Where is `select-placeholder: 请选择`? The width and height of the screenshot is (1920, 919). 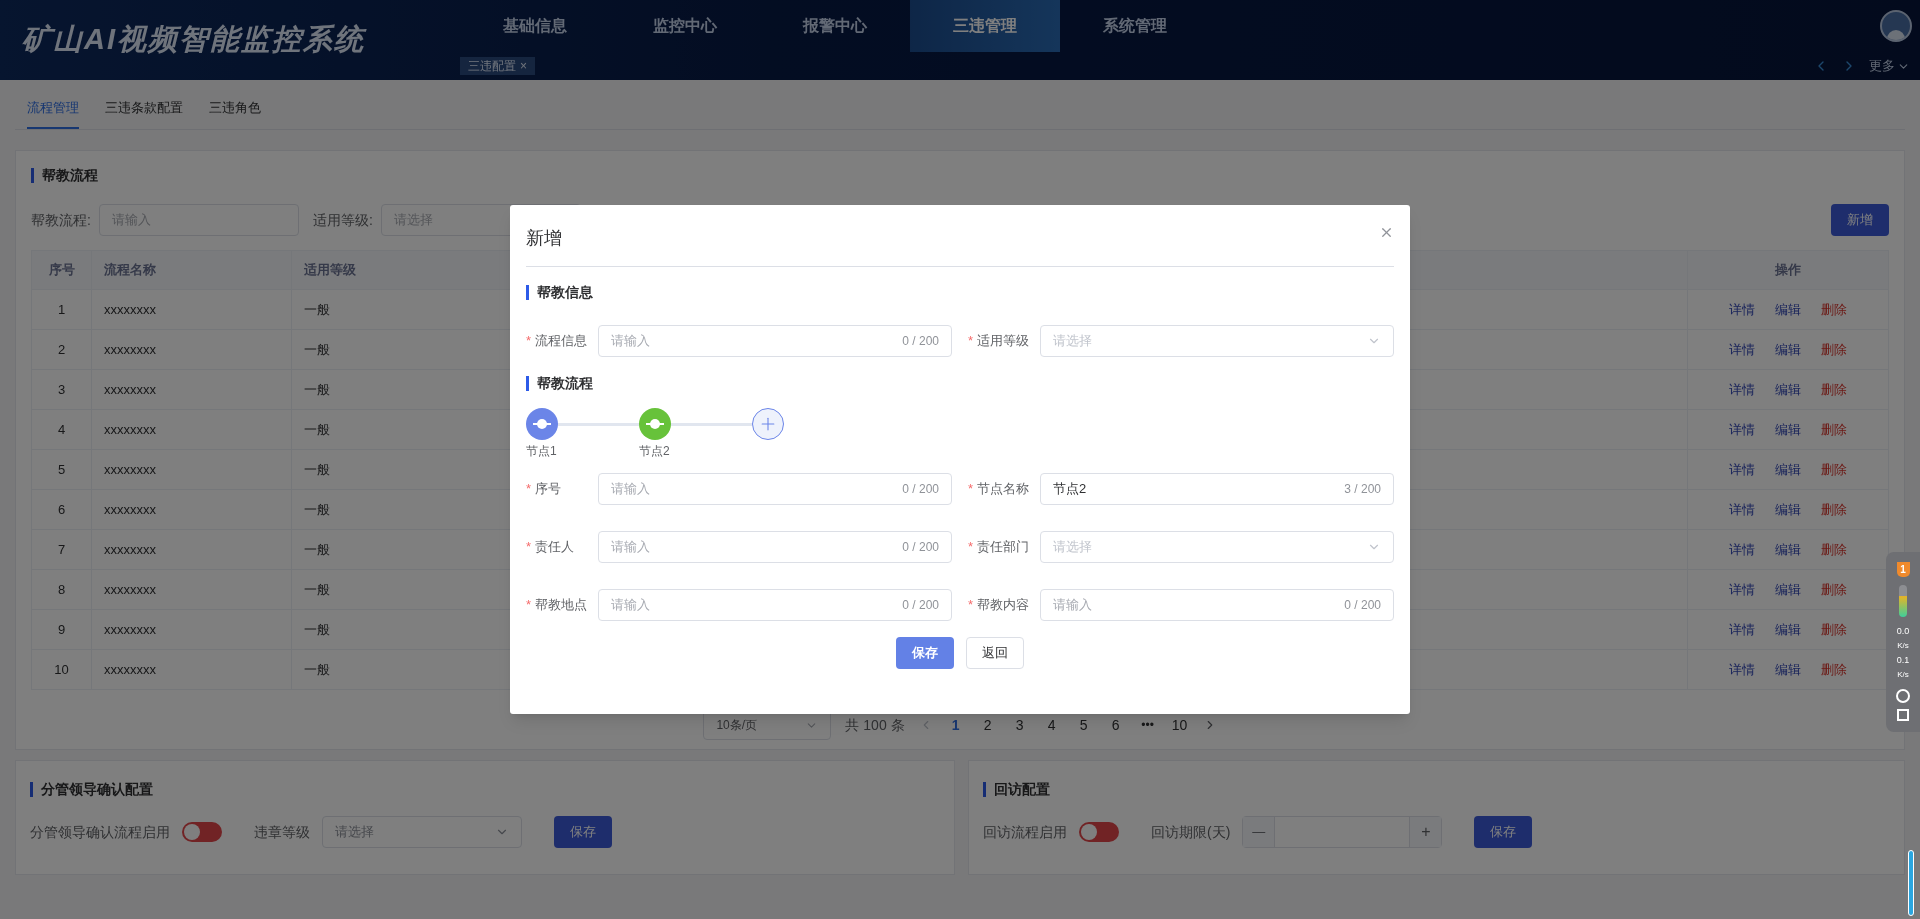
select-placeholder: 请选择 is located at coordinates (1072, 341).